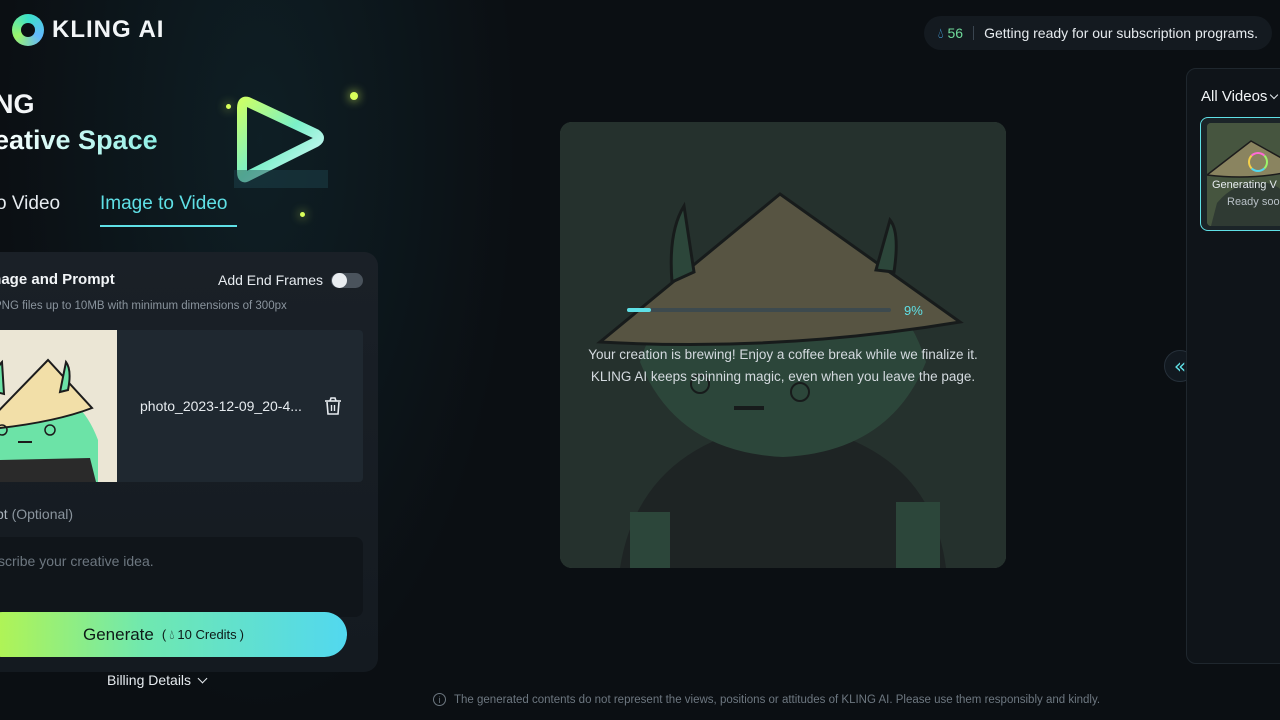 Image resolution: width=1280 pixels, height=720 pixels. What do you see at coordinates (17, 104) in the screenshot?
I see `hero-title-line1: NG` at bounding box center [17, 104].